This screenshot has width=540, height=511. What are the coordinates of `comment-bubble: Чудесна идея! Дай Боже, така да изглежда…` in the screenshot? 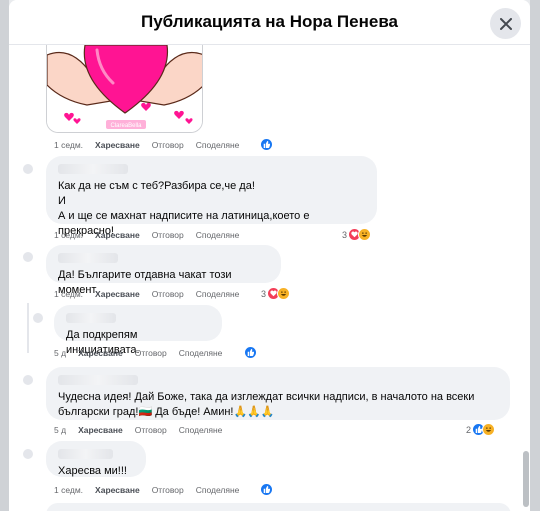 It's located at (278, 393).